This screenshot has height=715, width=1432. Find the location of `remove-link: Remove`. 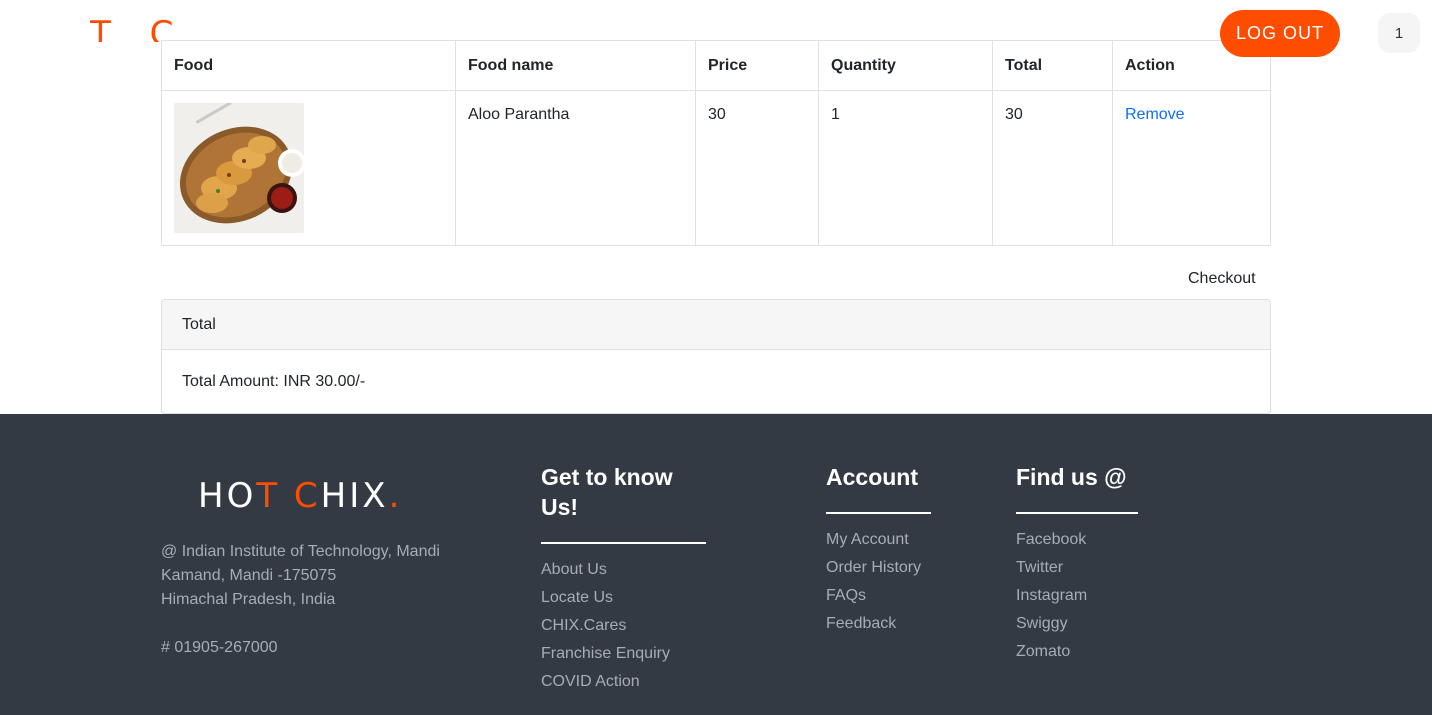

remove-link: Remove is located at coordinates (1155, 114).